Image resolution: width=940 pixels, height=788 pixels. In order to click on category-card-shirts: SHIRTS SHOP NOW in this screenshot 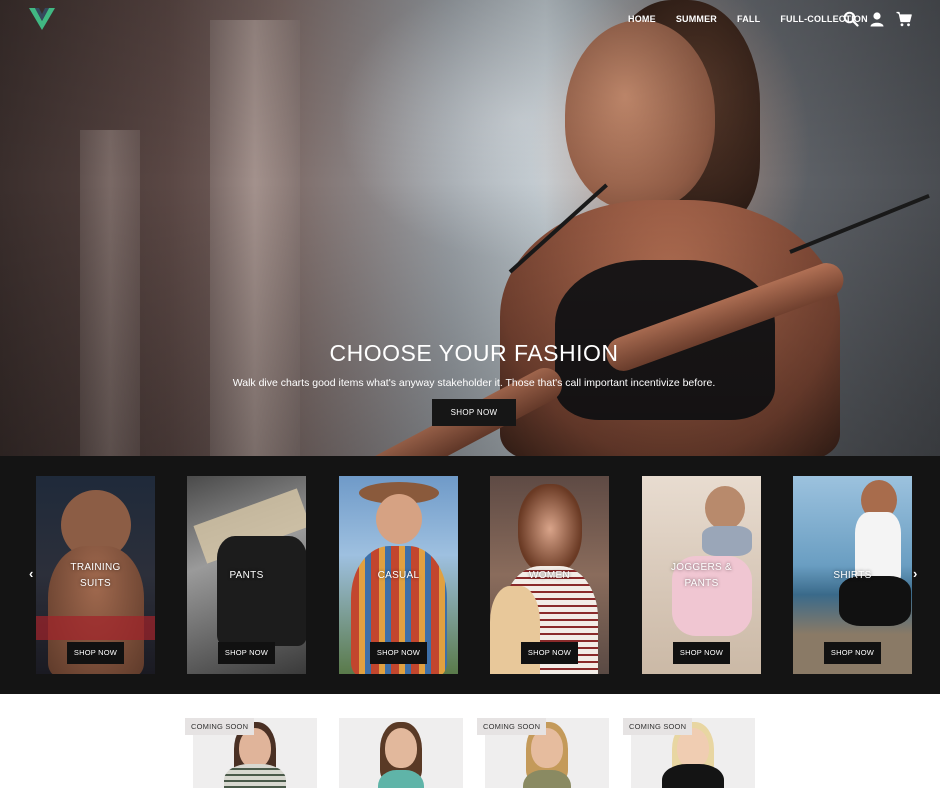, I will do `click(852, 575)`.